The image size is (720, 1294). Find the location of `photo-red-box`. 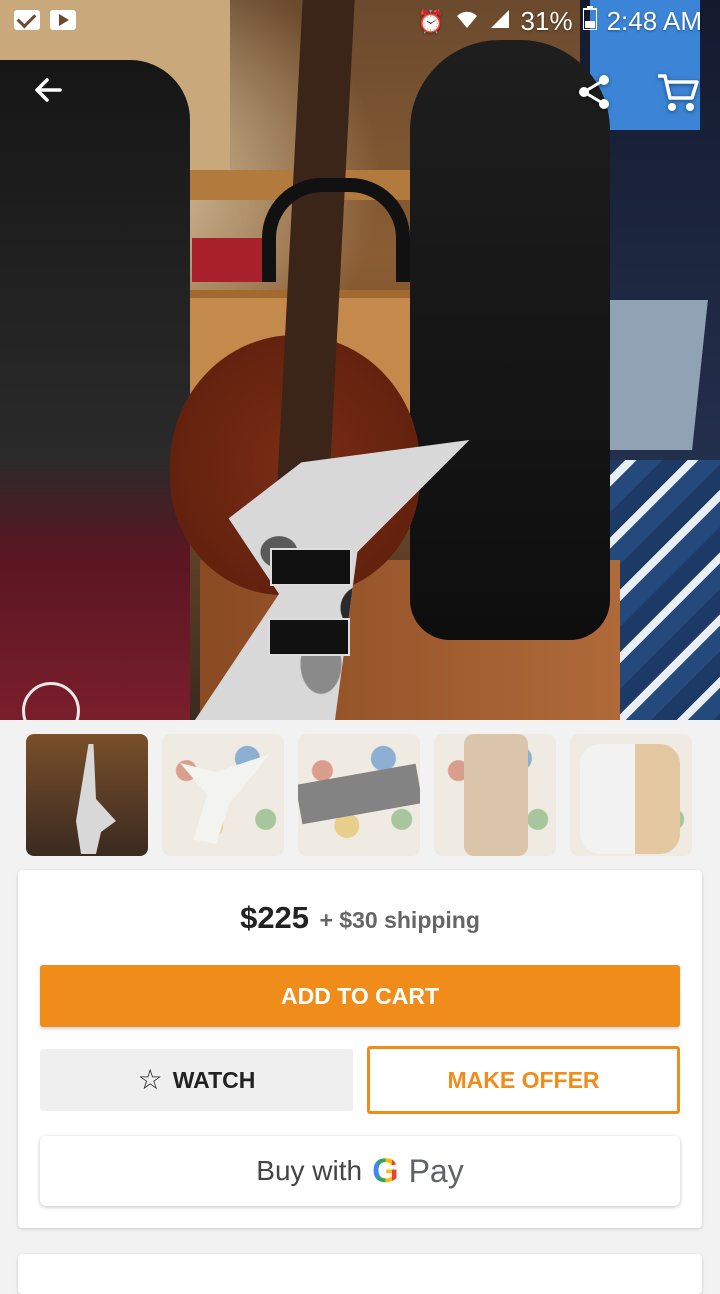

photo-red-box is located at coordinates (232, 260).